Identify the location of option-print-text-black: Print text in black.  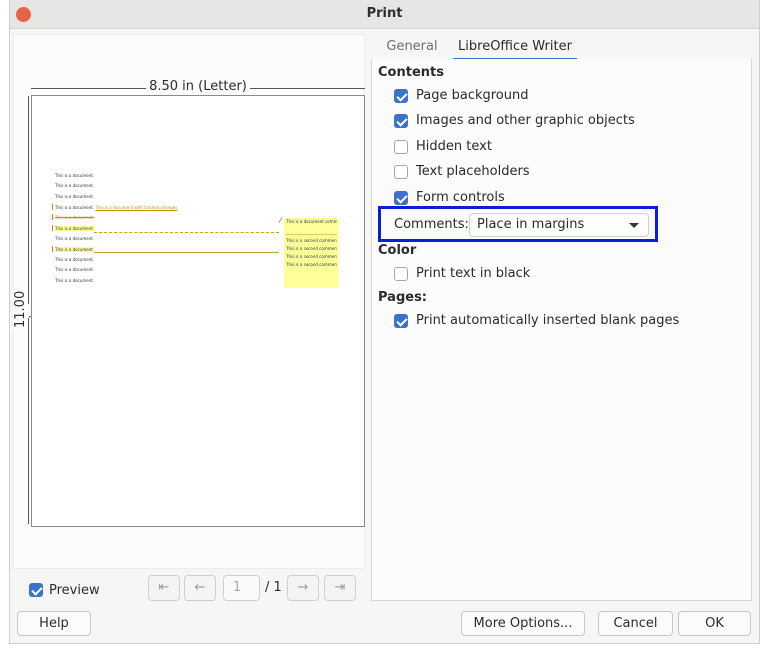
(462, 273).